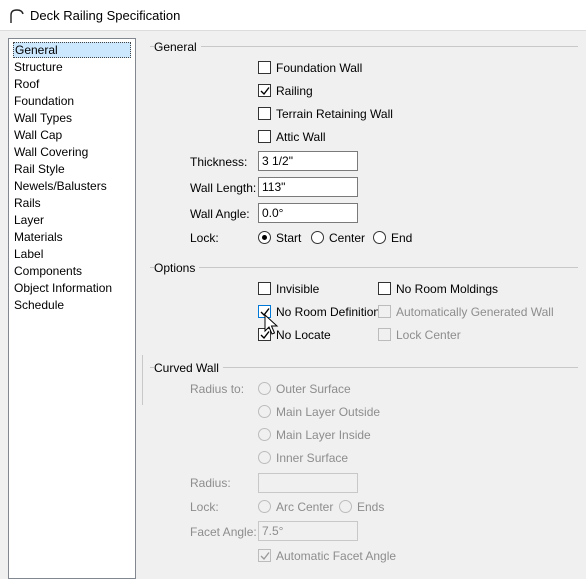 The image size is (586, 579). What do you see at coordinates (308, 531) in the screenshot?
I see `facet-angle-input: 7.5°` at bounding box center [308, 531].